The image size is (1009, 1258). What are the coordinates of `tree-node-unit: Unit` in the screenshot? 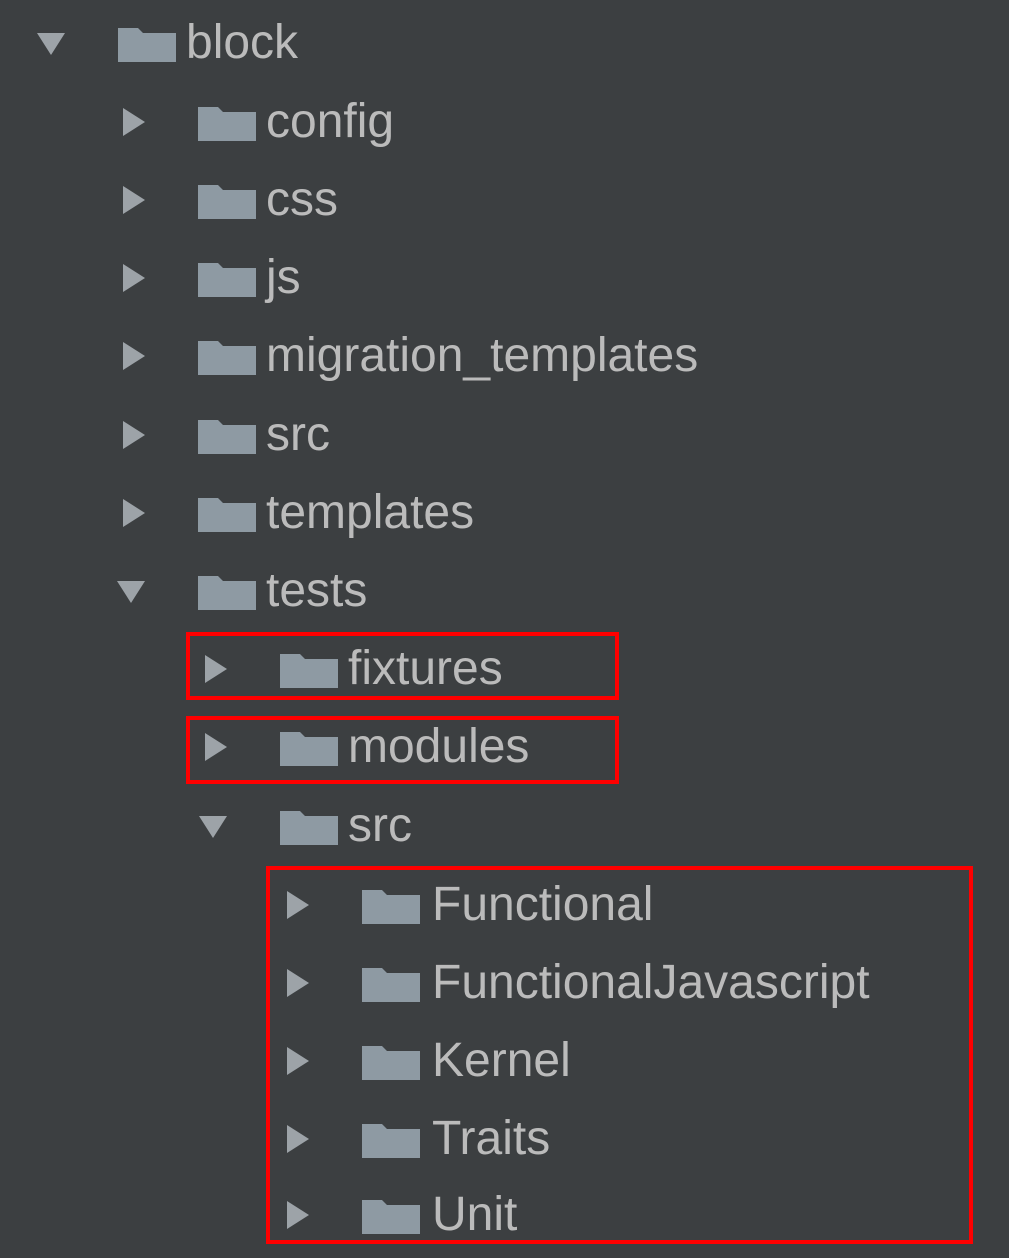 It's located at (504, 1215).